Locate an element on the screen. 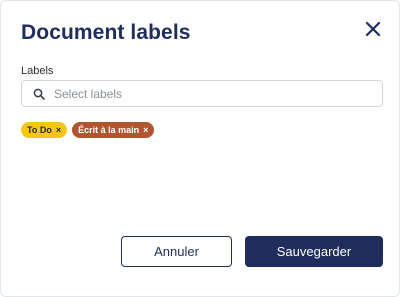 Image resolution: width=400 pixels, height=297 pixels. save-button: Sauvegarder is located at coordinates (314, 251).